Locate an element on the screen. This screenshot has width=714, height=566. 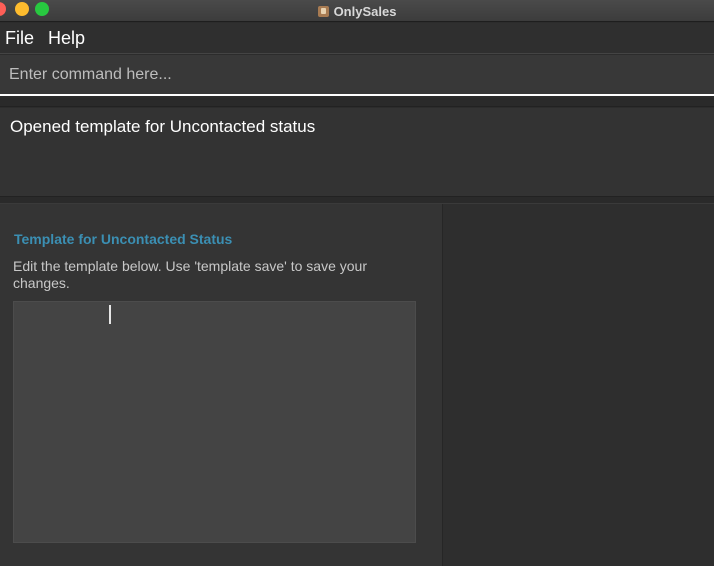
title-bar: OnlySales is located at coordinates (357, 11).